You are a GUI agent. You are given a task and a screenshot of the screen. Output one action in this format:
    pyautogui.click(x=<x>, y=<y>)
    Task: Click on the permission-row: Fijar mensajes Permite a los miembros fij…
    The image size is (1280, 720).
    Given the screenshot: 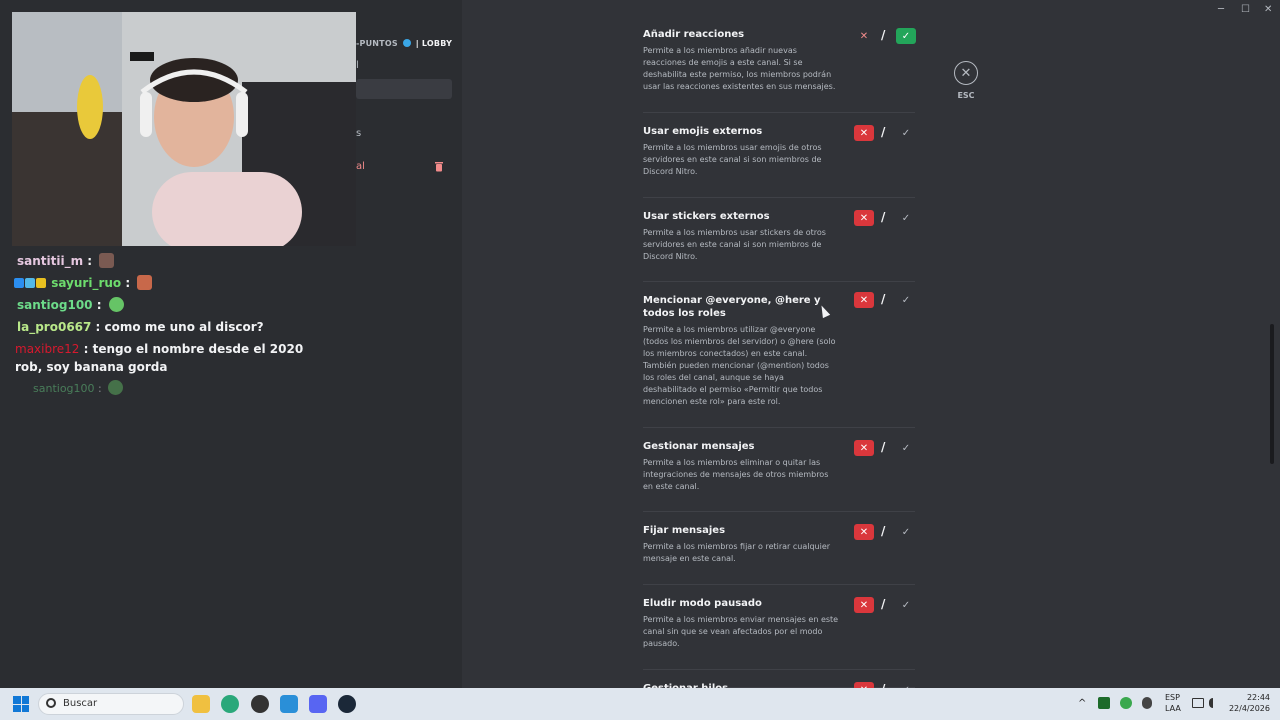 What is the action you would take?
    pyautogui.click(x=779, y=554)
    